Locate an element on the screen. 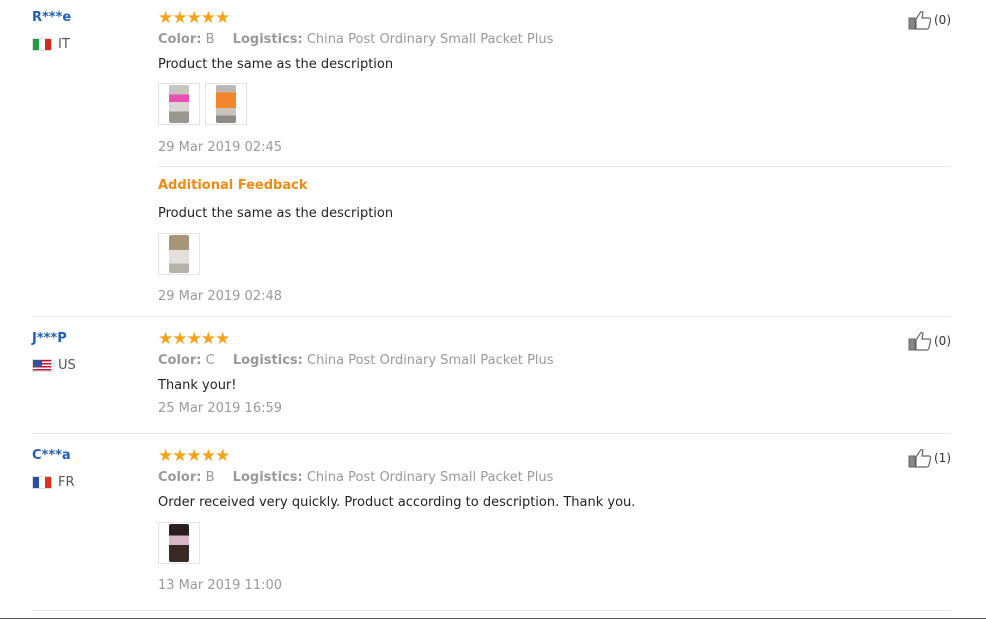  helpful-button: (1) is located at coordinates (929, 458).